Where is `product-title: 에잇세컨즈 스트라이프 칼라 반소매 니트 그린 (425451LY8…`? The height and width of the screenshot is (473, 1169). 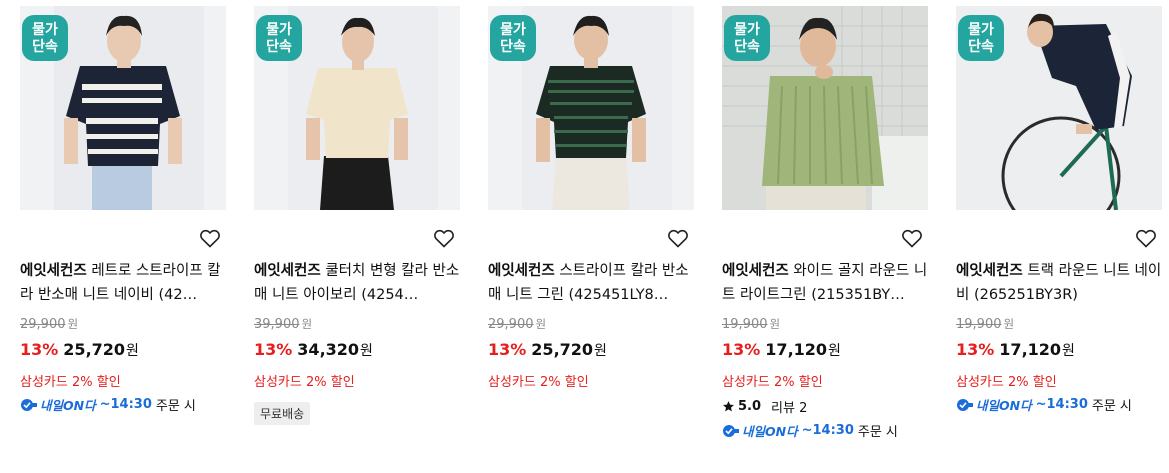 product-title: 에잇세컨즈 스트라이프 칼라 반소매 니트 그린 (425451LY8… is located at coordinates (591, 283).